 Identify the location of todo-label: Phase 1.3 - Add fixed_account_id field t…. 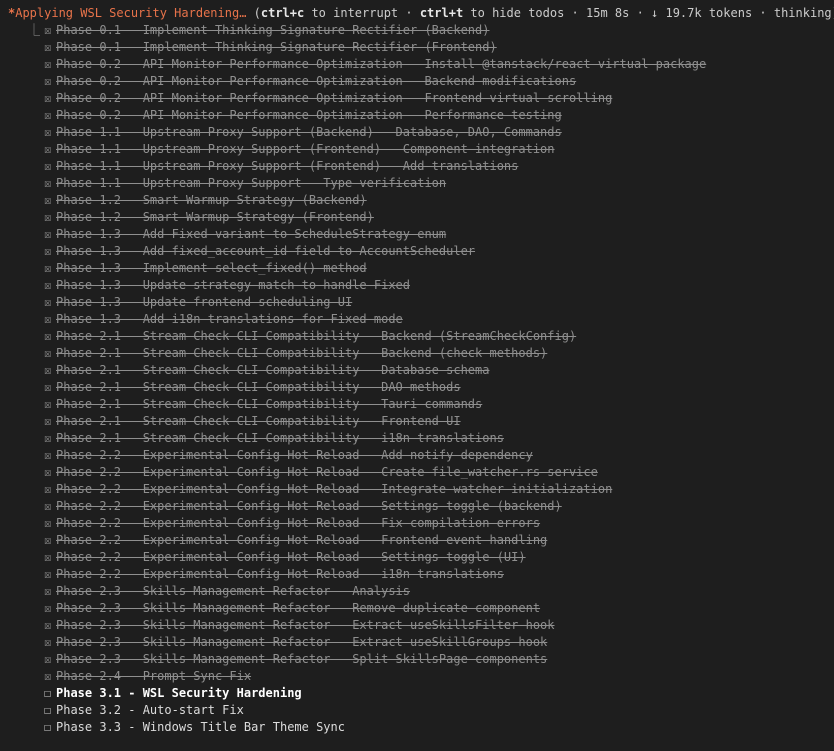
(266, 251).